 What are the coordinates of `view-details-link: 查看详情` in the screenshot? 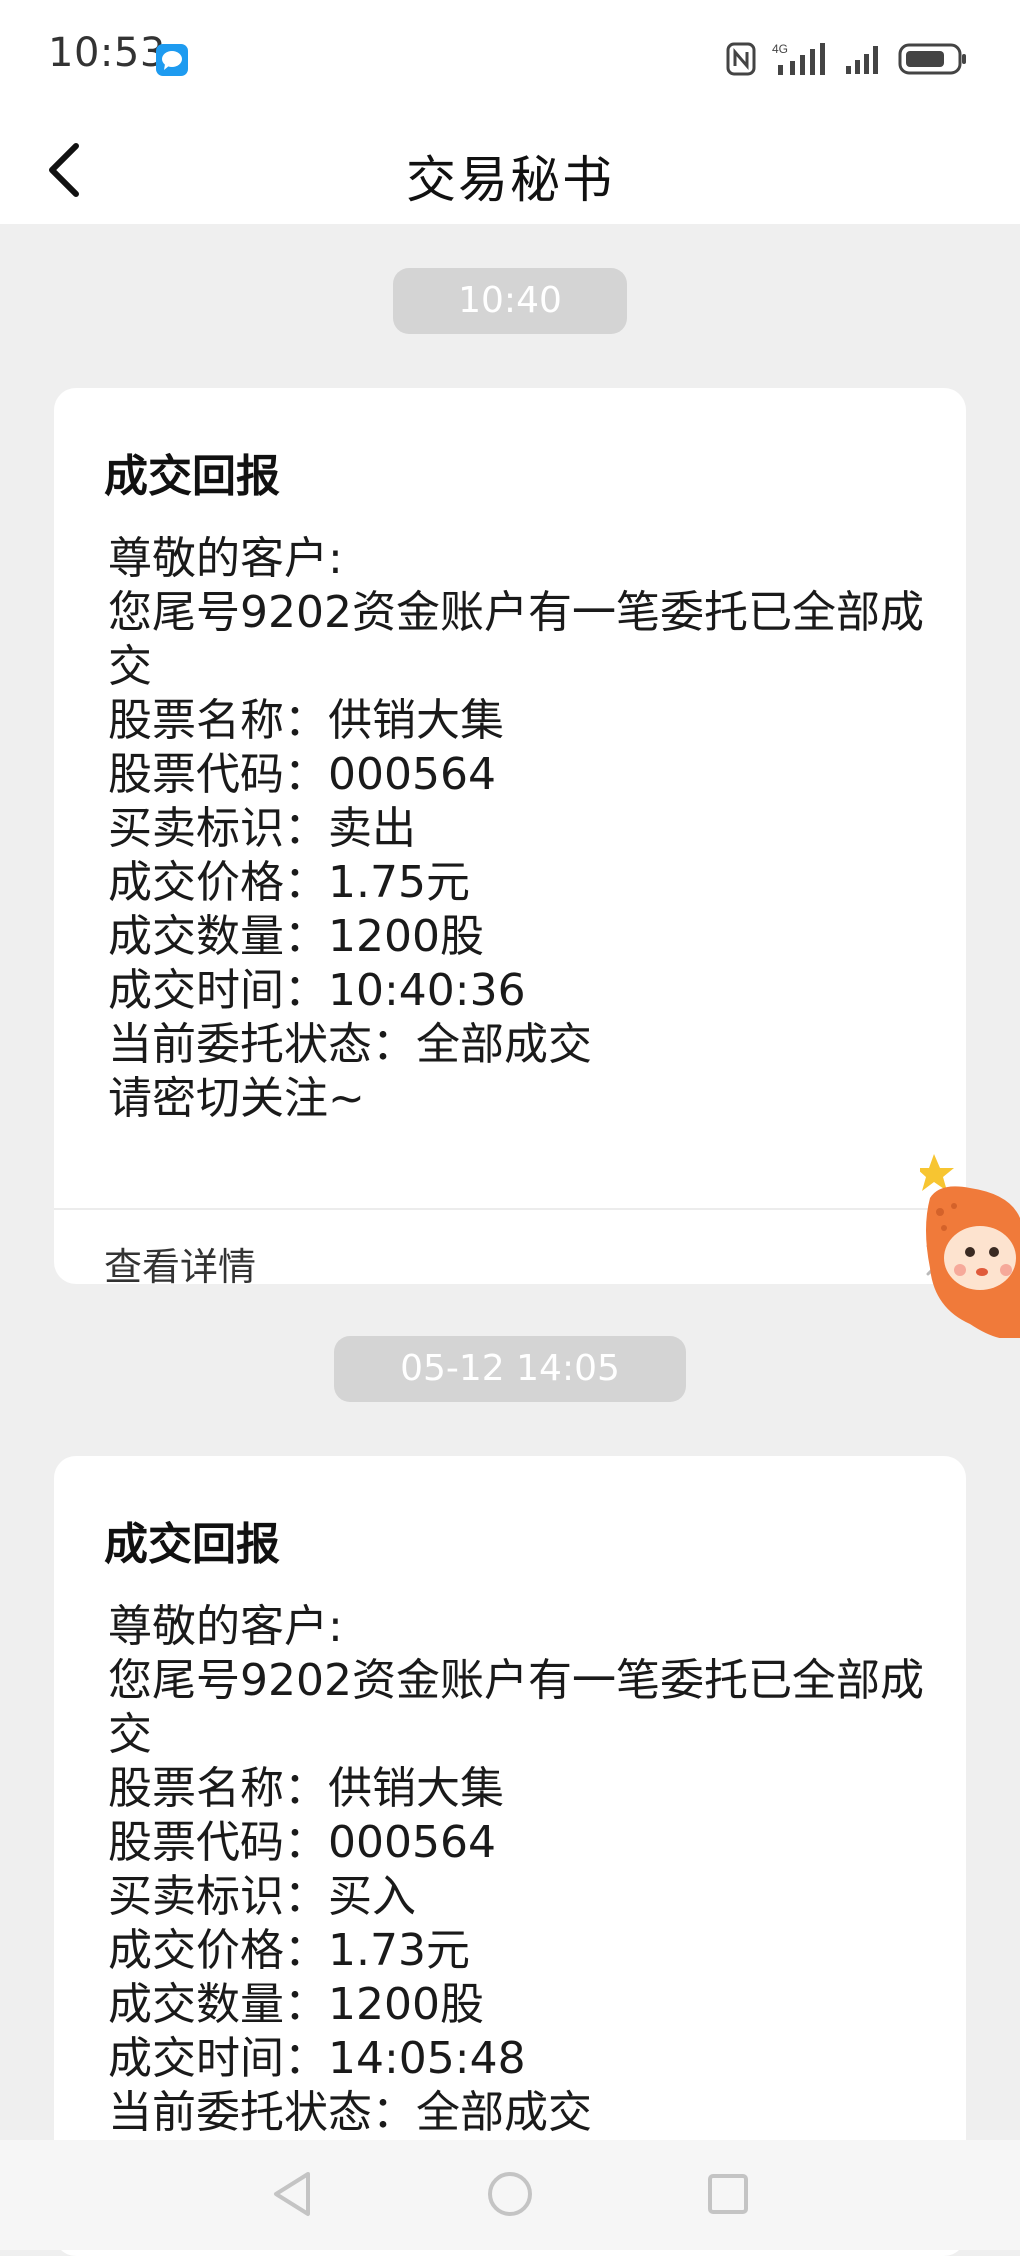 It's located at (510, 1247).